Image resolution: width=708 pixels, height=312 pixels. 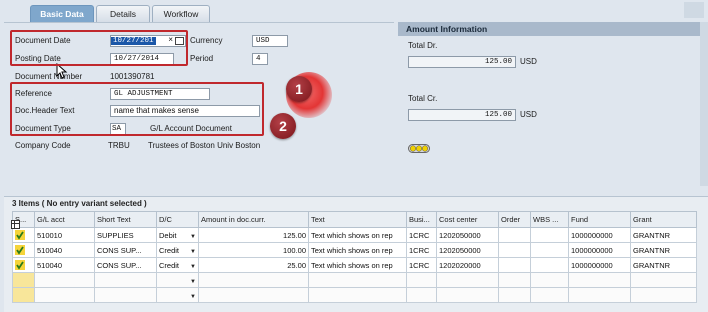 What do you see at coordinates (64, 235) in the screenshot?
I see `gl-acct-cell: 510010` at bounding box center [64, 235].